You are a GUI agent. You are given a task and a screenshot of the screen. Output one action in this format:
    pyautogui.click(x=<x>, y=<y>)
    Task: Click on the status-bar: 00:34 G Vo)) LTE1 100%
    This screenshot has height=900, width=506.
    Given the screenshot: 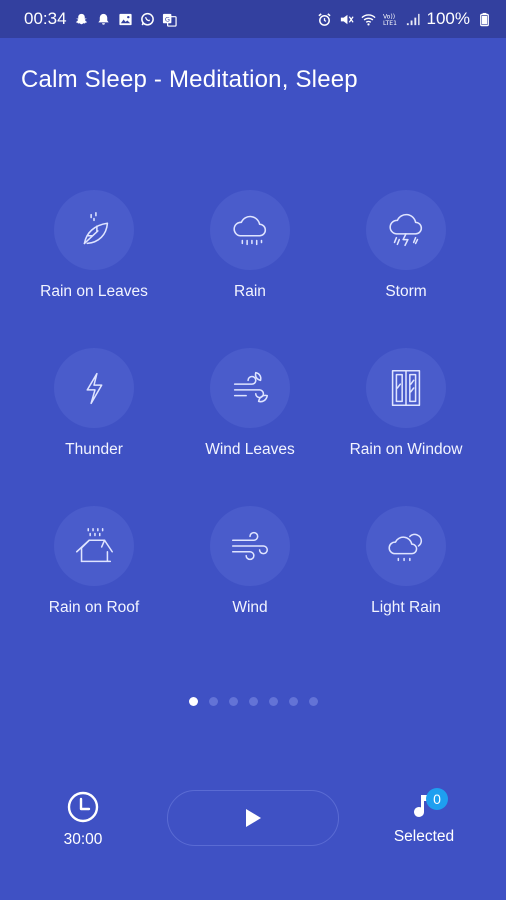 What is the action you would take?
    pyautogui.click(x=253, y=19)
    